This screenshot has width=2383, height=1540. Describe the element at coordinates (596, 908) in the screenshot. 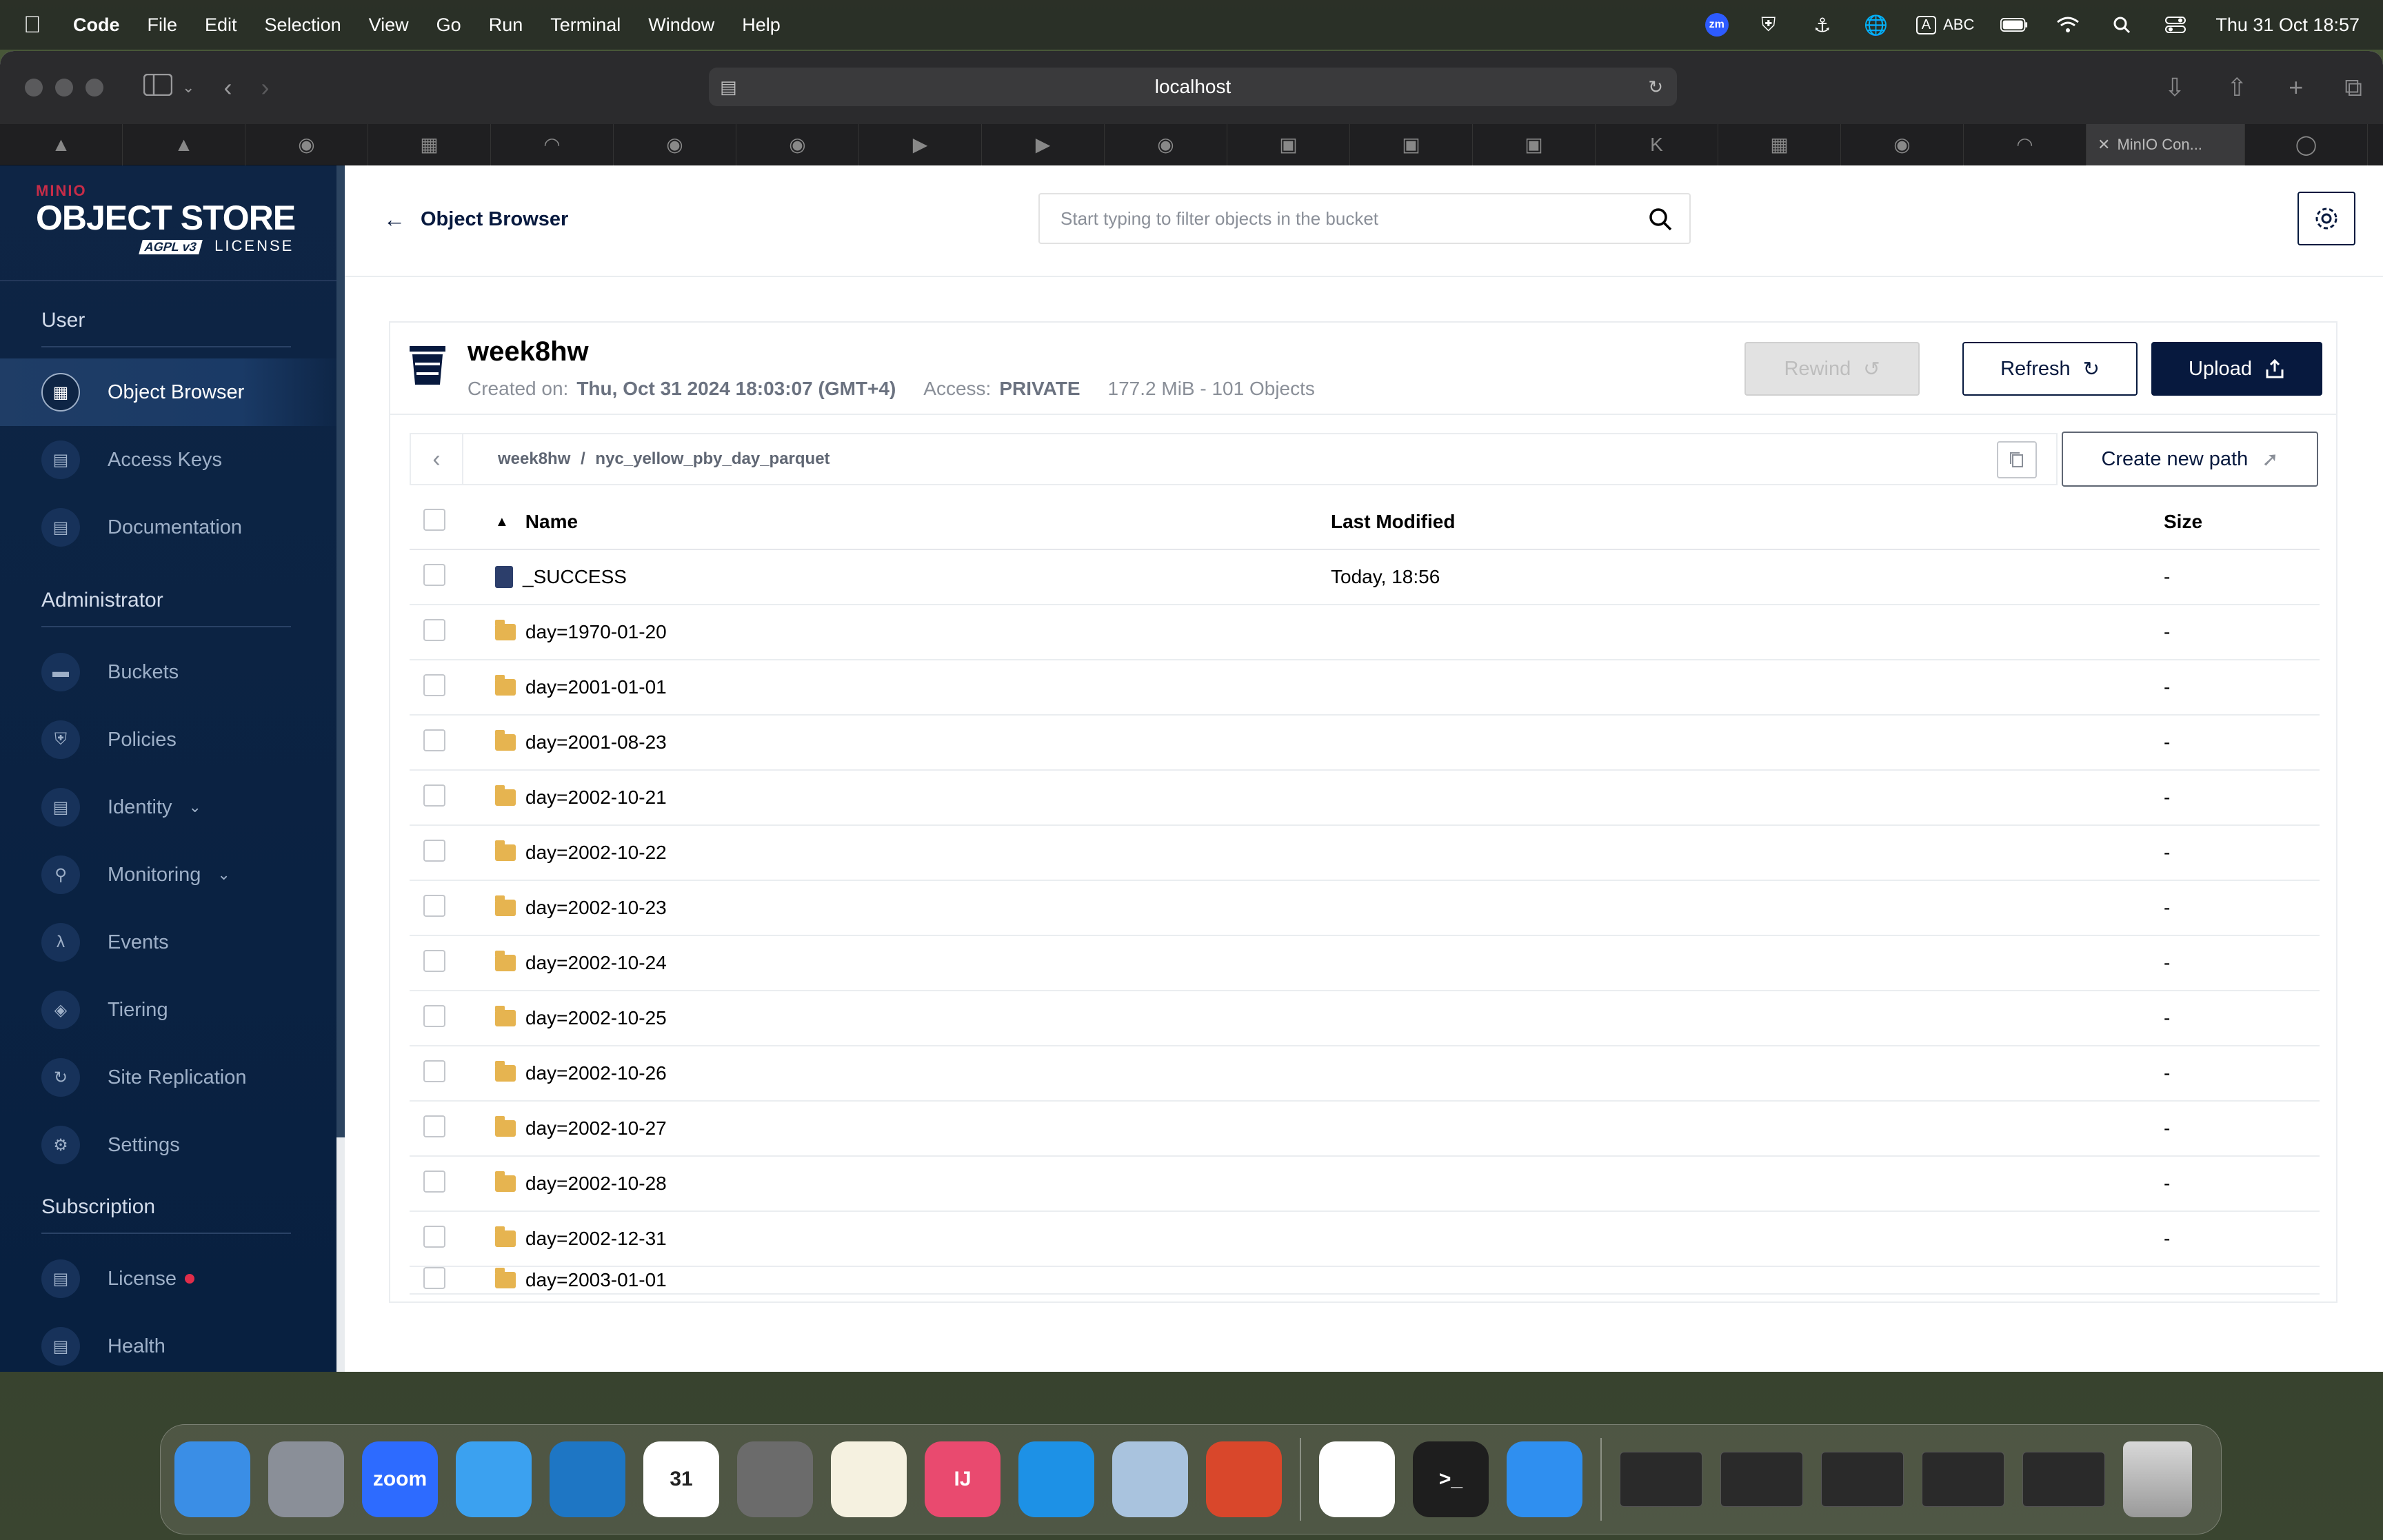

I see `object-name: day=2002-10-23` at that location.